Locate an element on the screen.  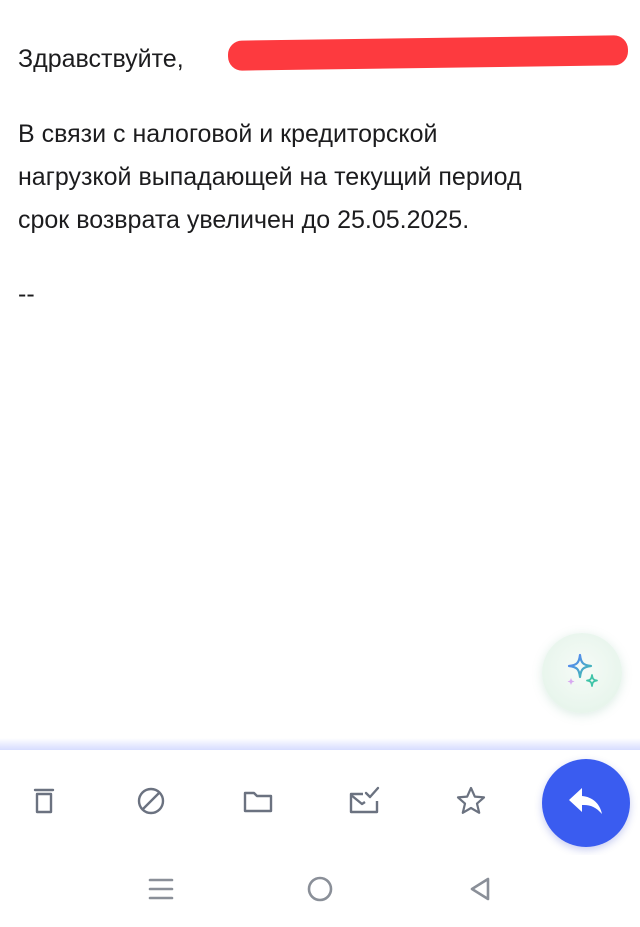
delete-button is located at coordinates (44, 803).